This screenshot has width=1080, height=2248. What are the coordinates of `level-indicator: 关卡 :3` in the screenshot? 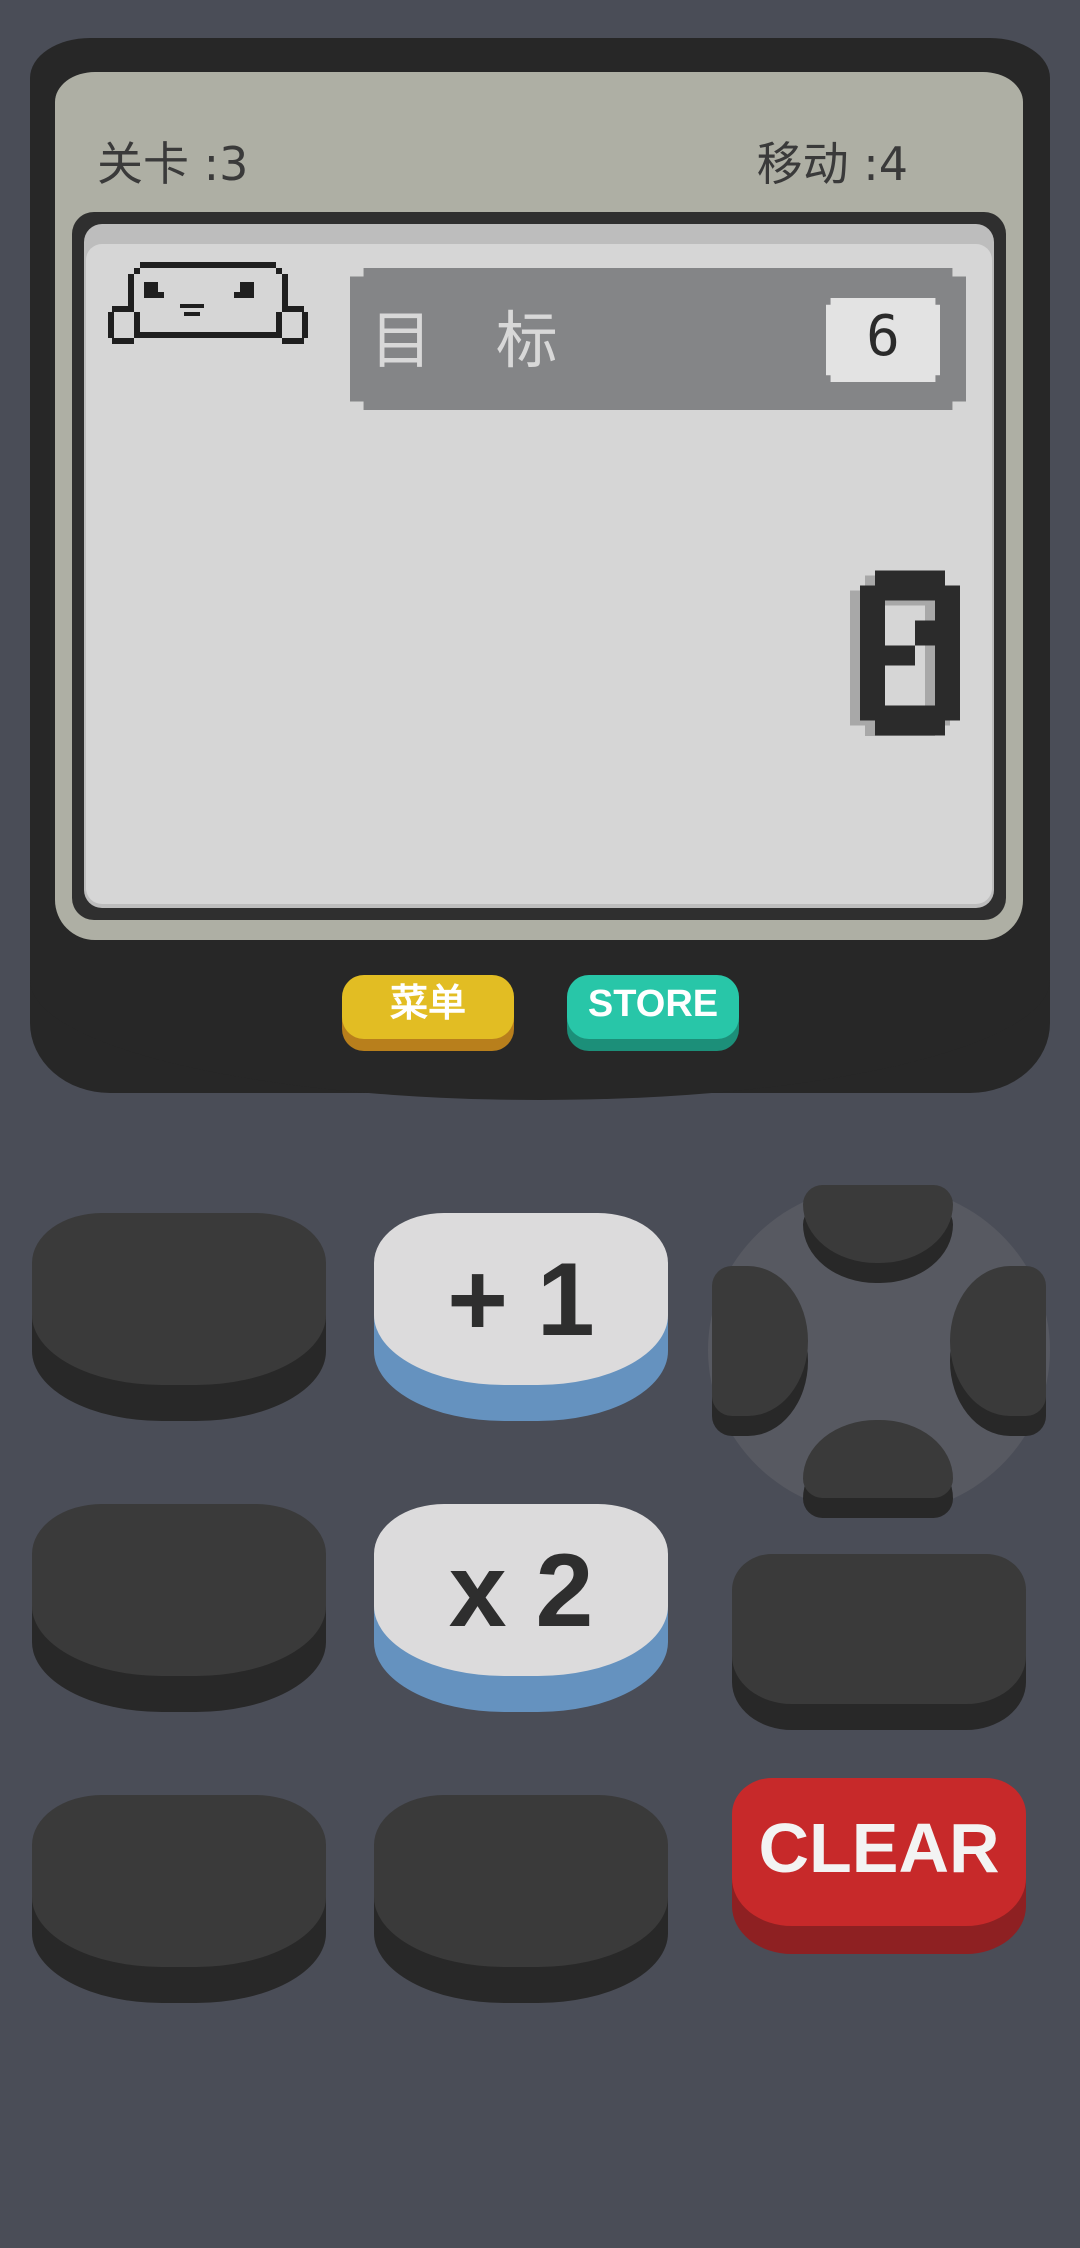 It's located at (173, 164).